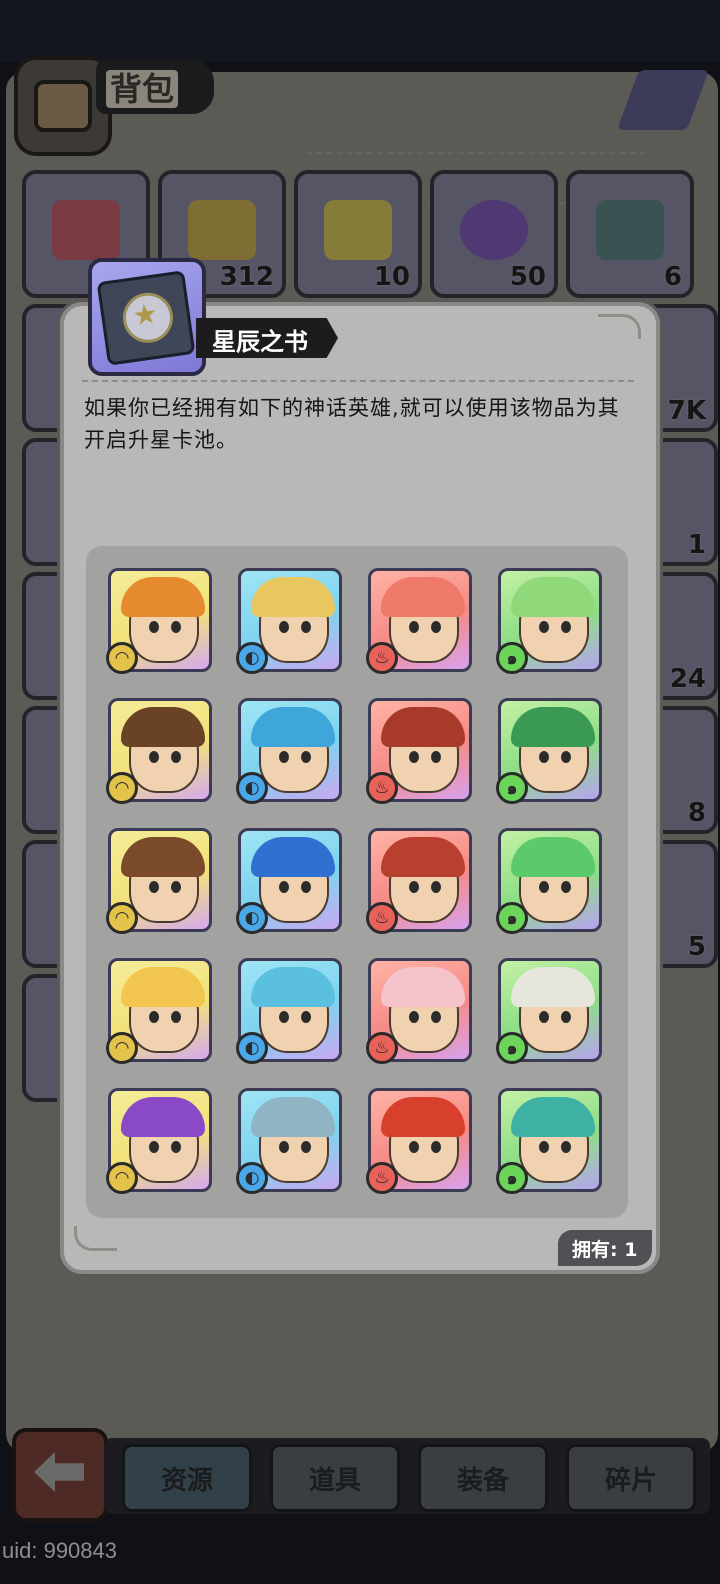 The image size is (720, 1584). I want to click on item-slot: 10, so click(358, 234).